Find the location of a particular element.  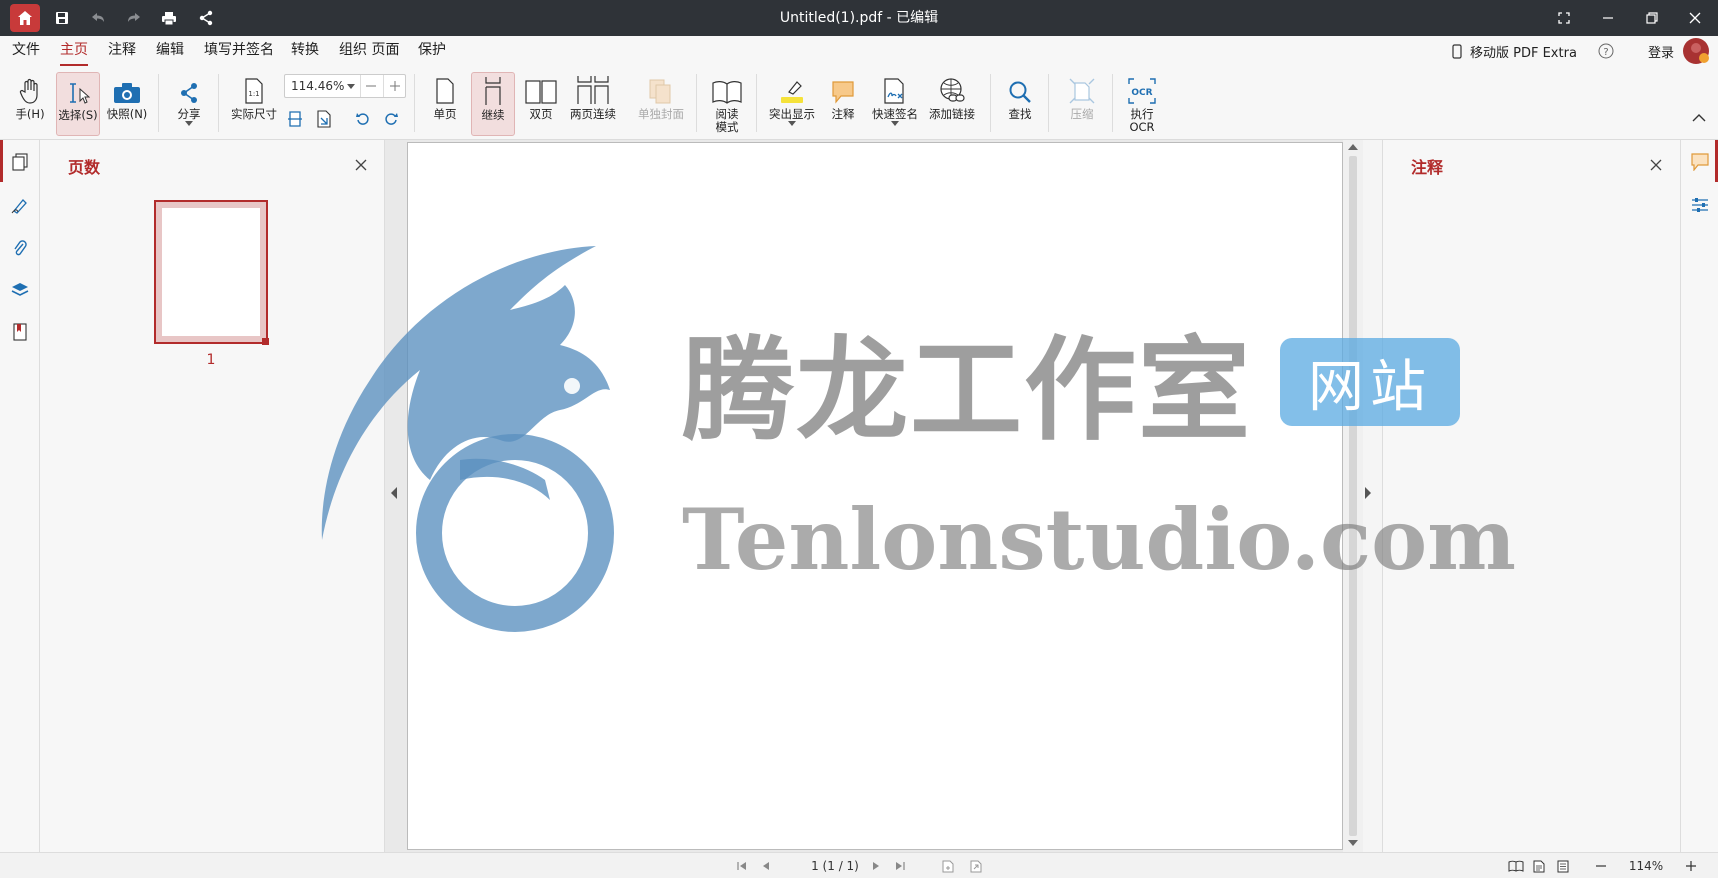

single-cover-button: 单独封面 is located at coordinates (661, 104).